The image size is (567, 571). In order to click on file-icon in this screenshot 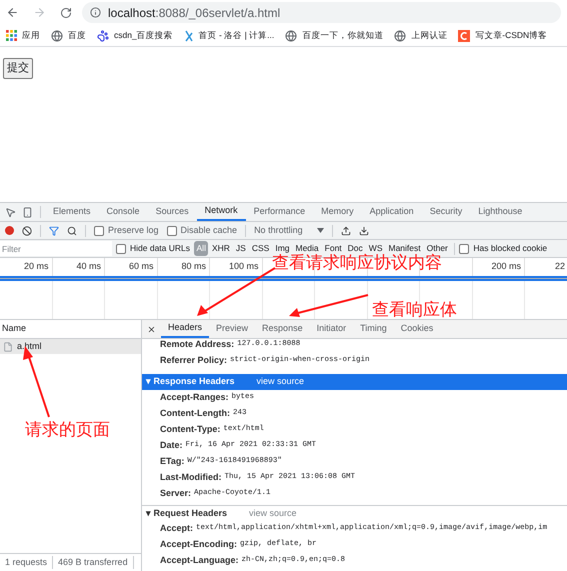, I will do `click(8, 347)`.